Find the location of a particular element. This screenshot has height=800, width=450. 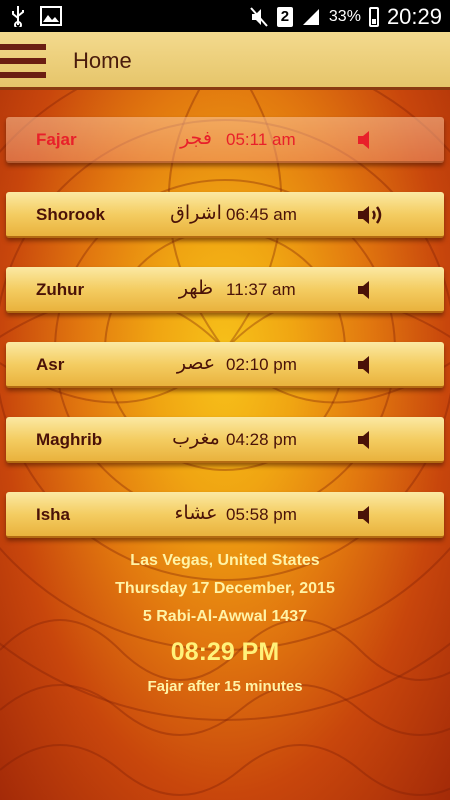

status-time: 20:29 is located at coordinates (414, 16).